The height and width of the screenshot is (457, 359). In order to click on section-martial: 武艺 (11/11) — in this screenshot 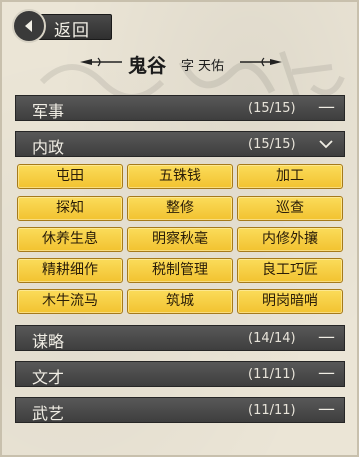, I will do `click(180, 410)`.